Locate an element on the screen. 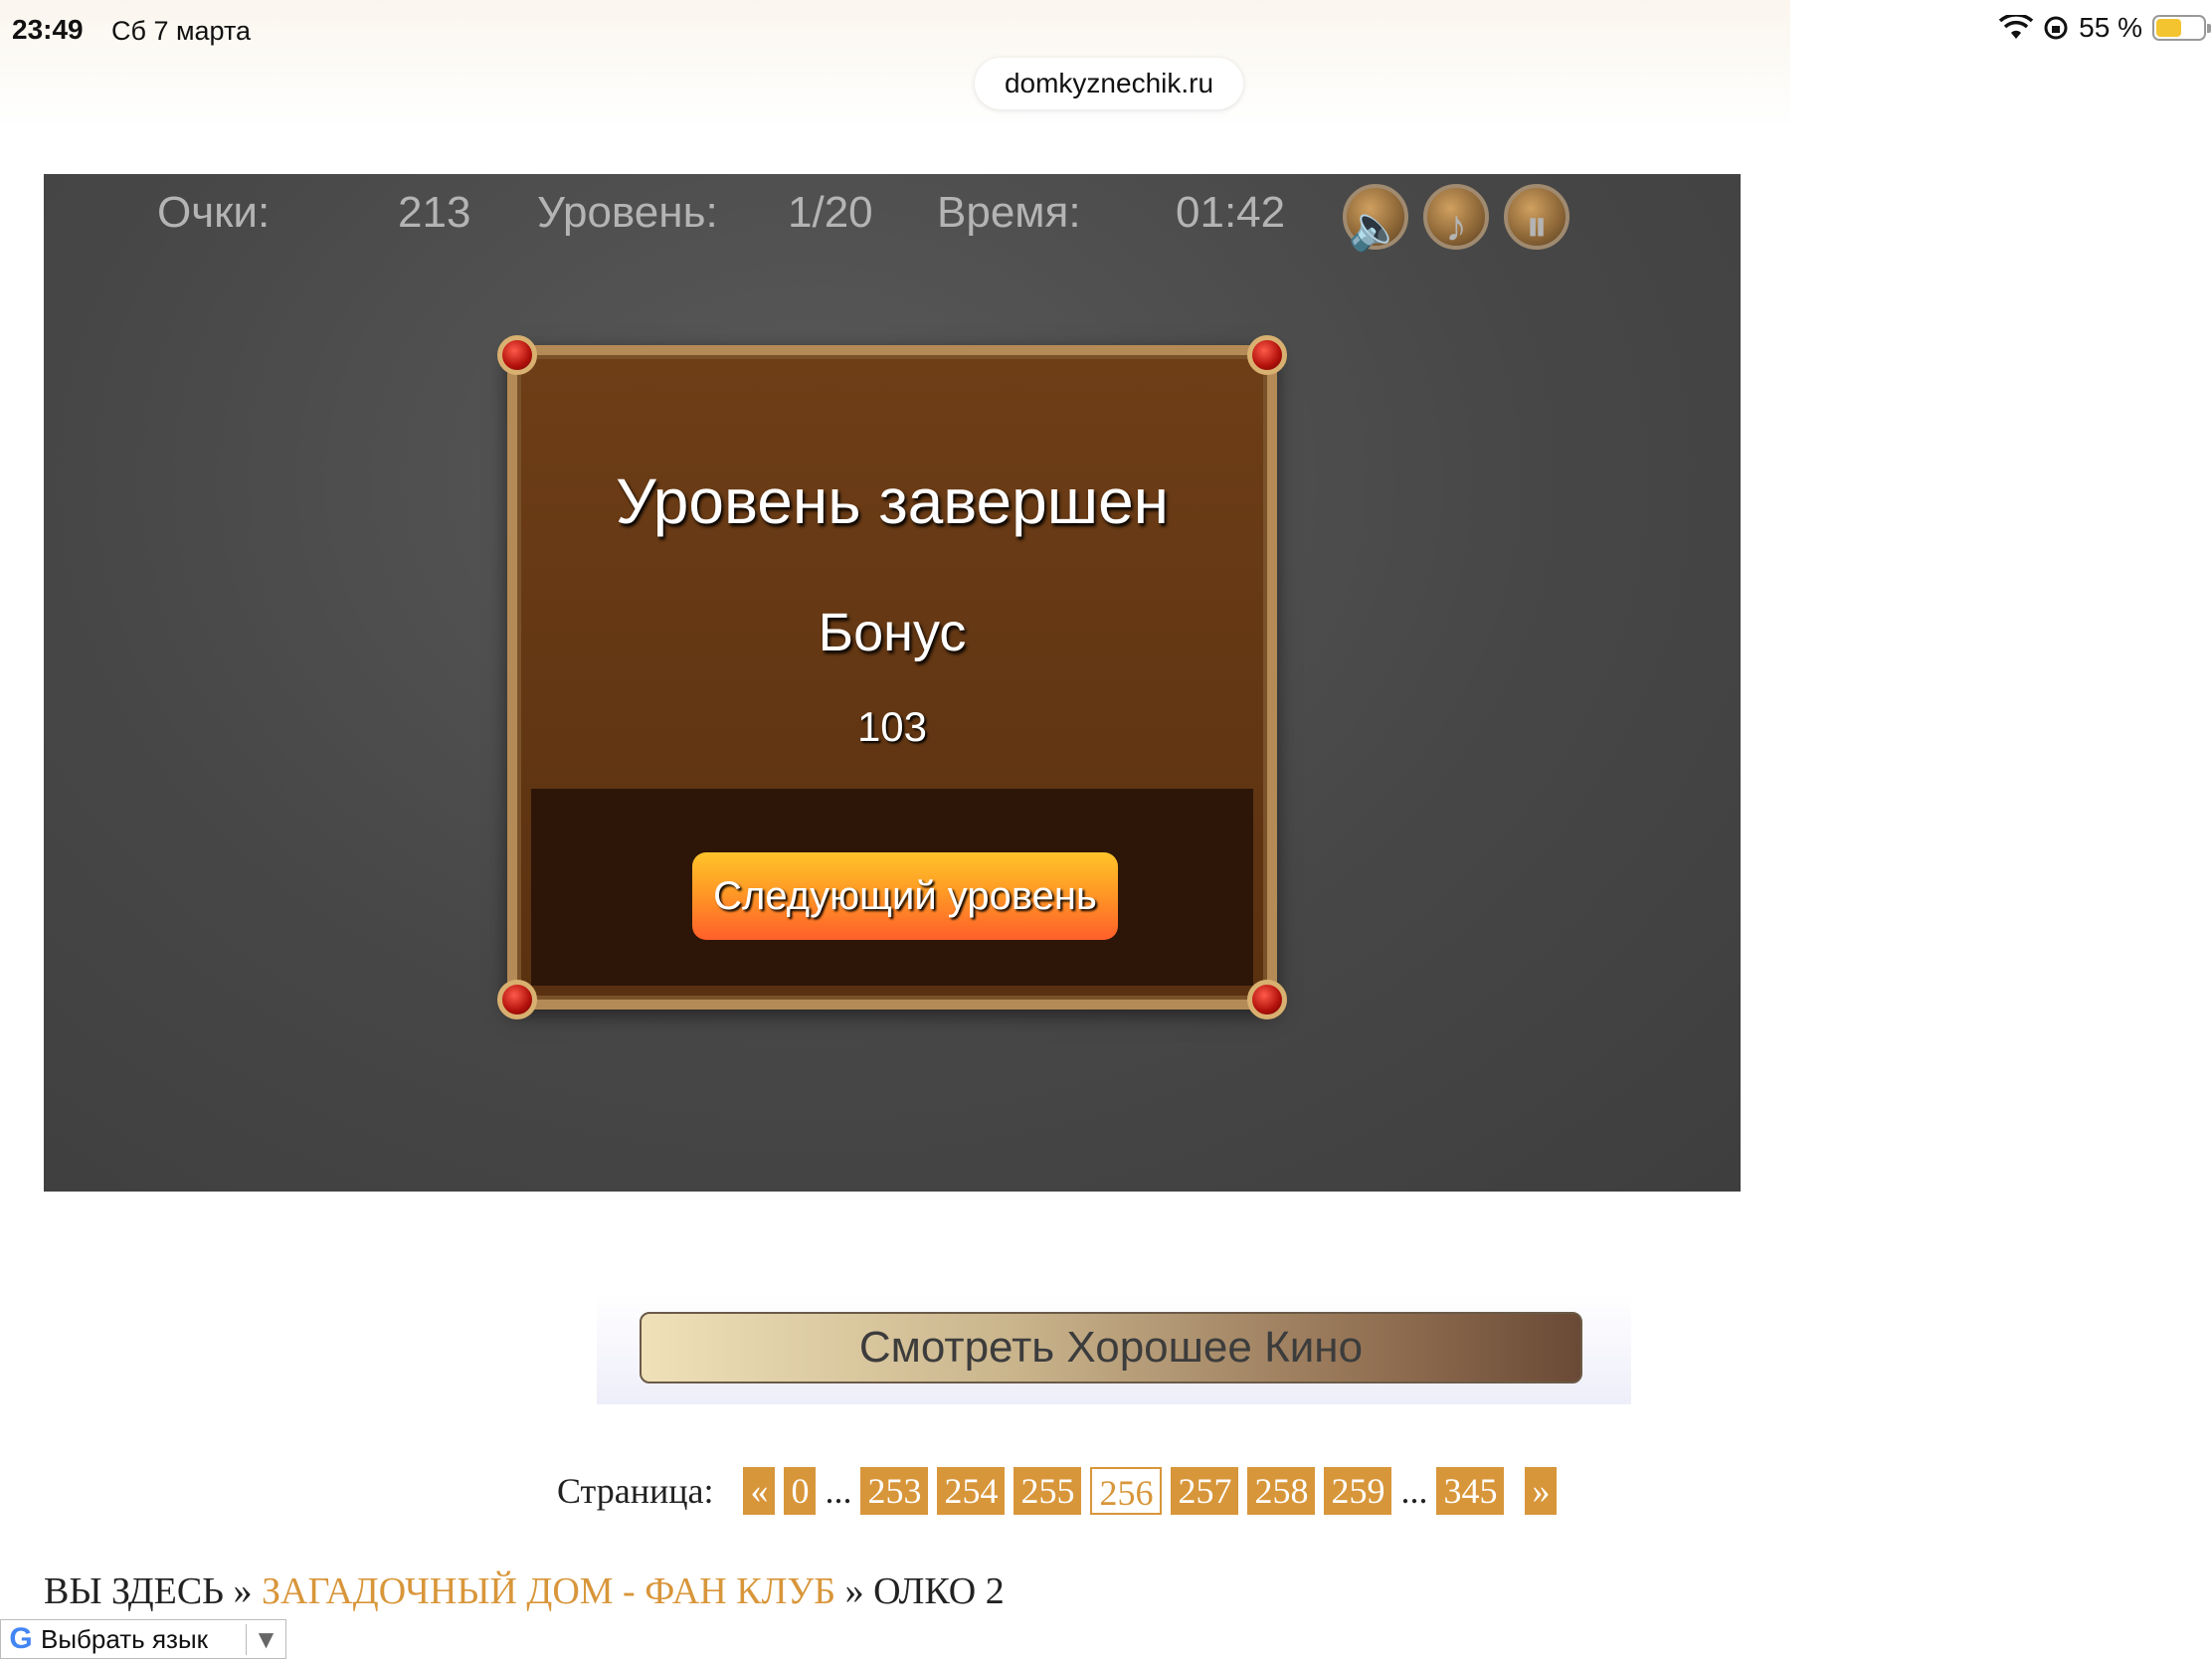 Image resolution: width=2212 pixels, height=1659 pixels. language-selector: G Выбрать язык ▼ is located at coordinates (143, 1639).